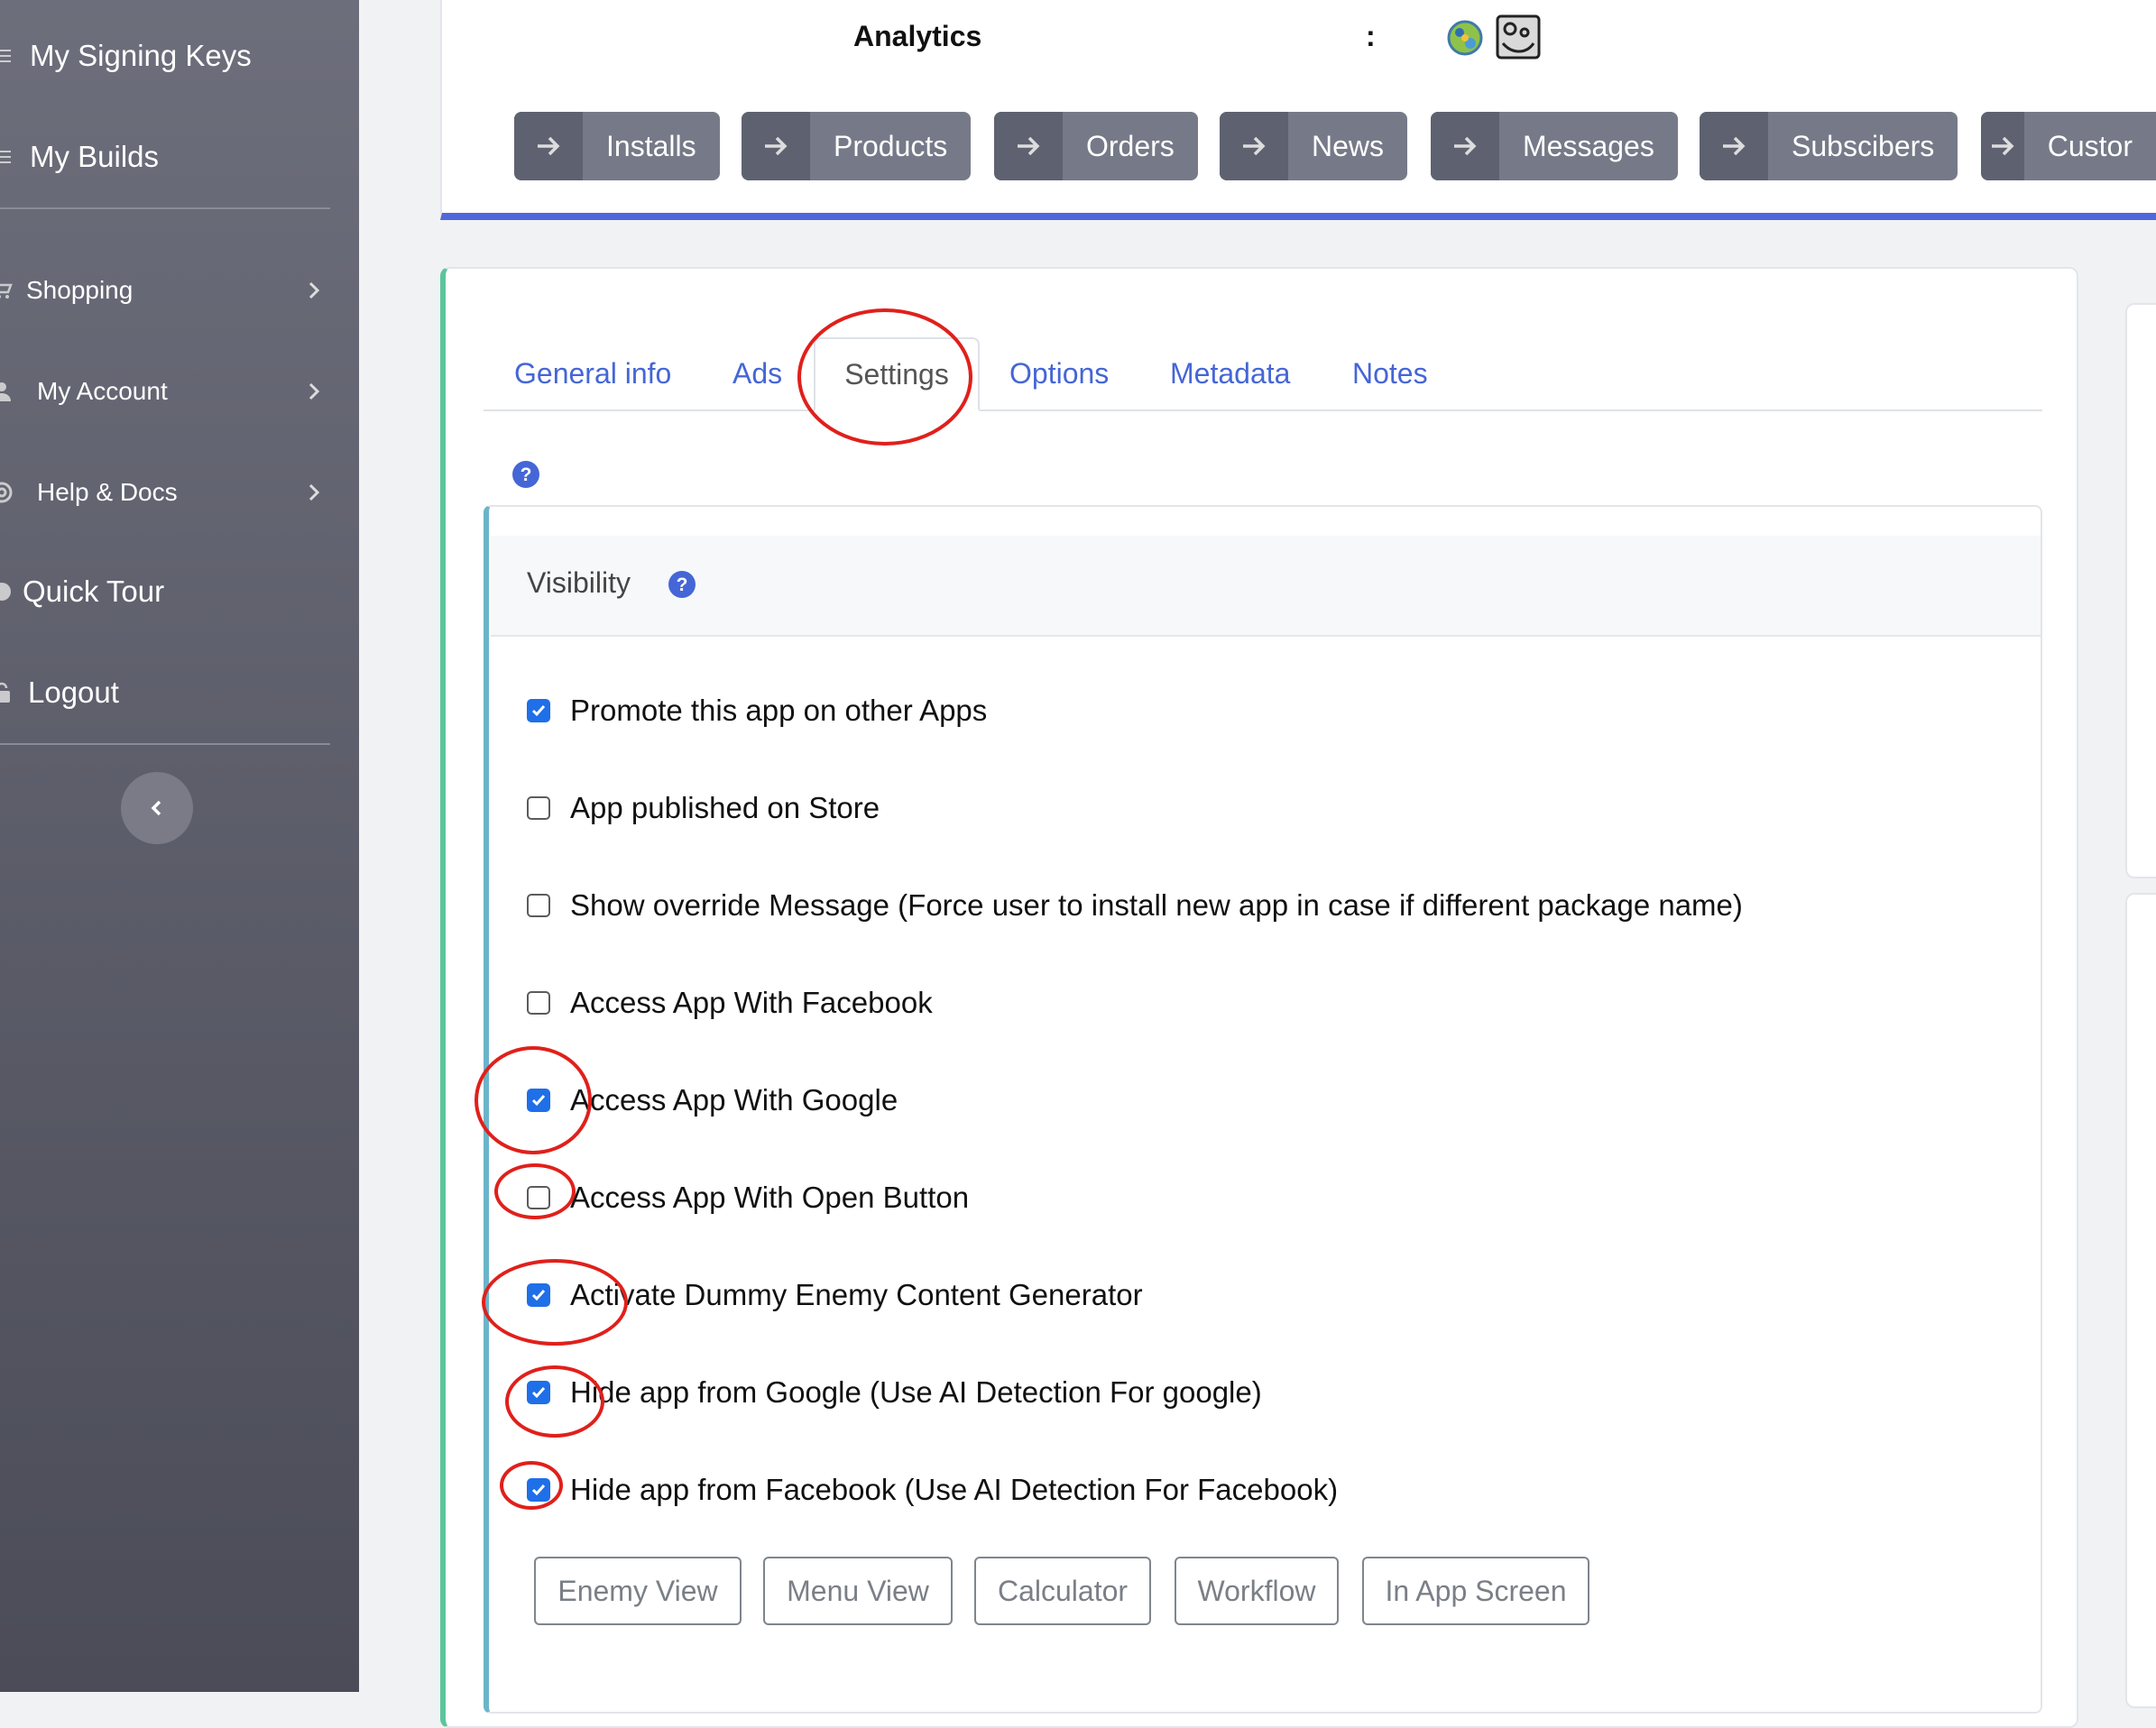 The image size is (2156, 1728). Describe the element at coordinates (179, 290) in the screenshot. I see `sidebar-item-shopping: Shopping` at that location.